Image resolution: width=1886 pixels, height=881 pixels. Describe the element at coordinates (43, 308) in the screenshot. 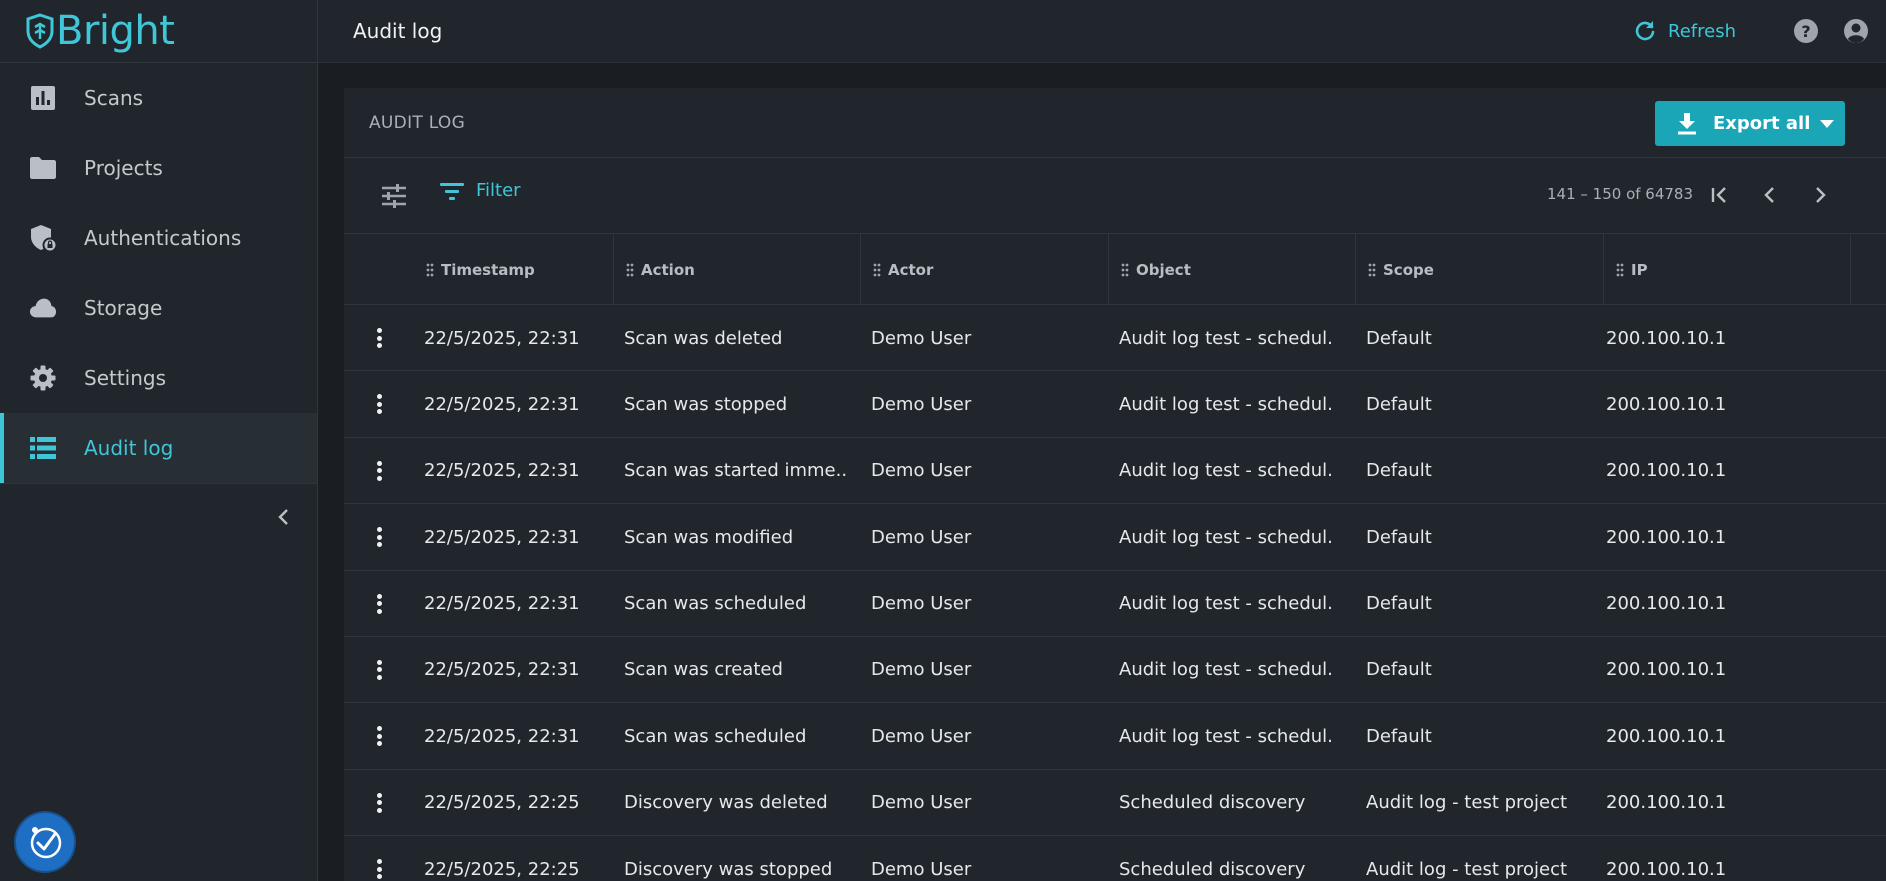

I see `cloud-icon` at that location.